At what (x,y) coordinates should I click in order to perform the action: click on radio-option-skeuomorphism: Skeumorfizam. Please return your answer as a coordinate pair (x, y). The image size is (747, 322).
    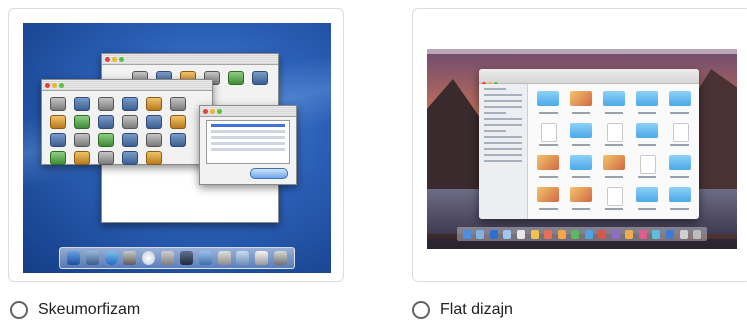
    Looking at the image, I should click on (75, 310).